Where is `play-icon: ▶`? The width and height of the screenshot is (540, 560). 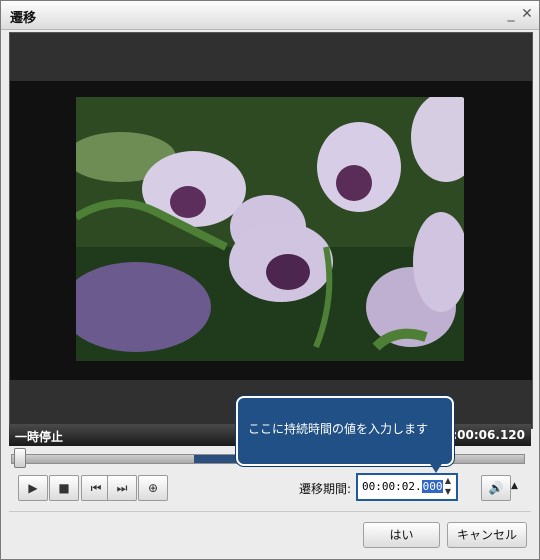 play-icon: ▶ is located at coordinates (33, 488).